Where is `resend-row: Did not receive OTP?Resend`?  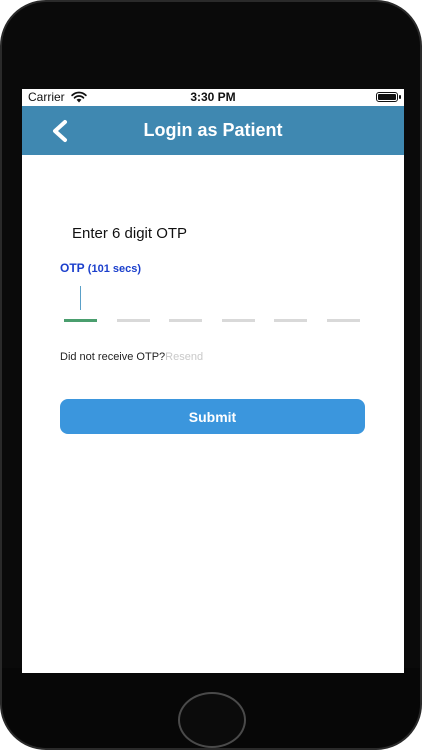
resend-row: Did not receive OTP?Resend is located at coordinates (131, 357).